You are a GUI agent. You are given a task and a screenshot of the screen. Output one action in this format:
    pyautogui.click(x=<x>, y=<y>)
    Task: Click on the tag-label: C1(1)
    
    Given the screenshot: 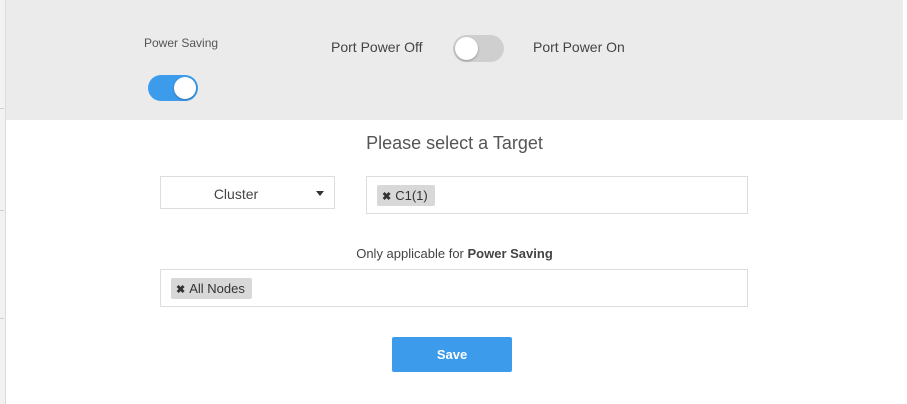 What is the action you would take?
    pyautogui.click(x=411, y=195)
    